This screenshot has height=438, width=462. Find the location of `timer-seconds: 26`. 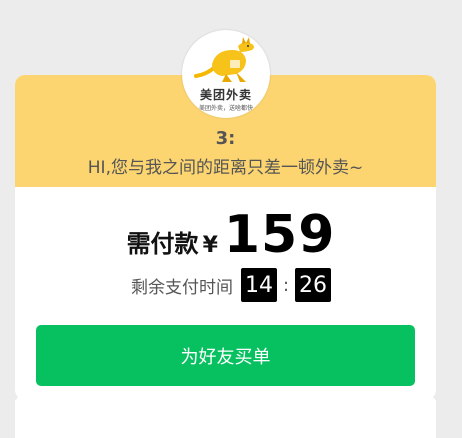

timer-seconds: 26 is located at coordinates (313, 285).